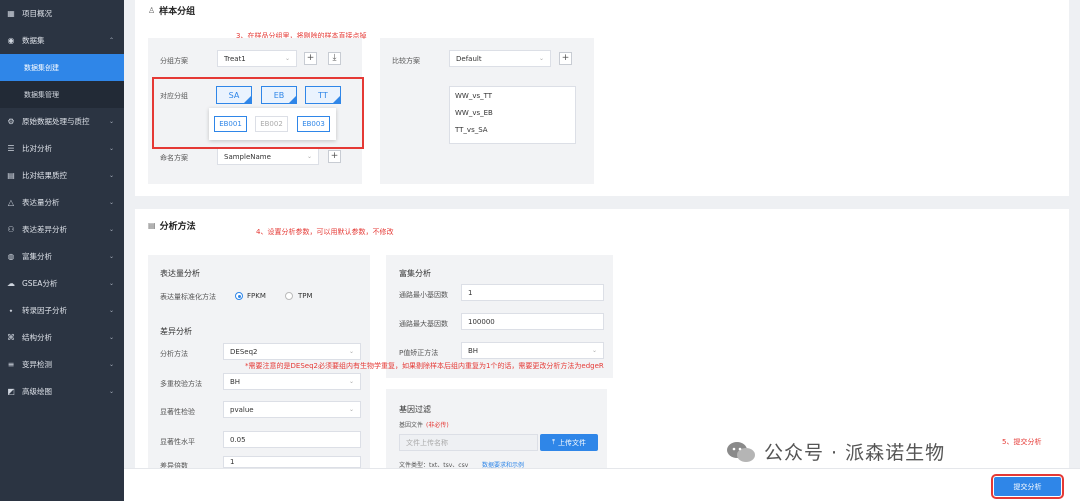 This screenshot has height=501, width=1080. Describe the element at coordinates (62, 67) in the screenshot. I see `sidebar-item-dataset-create: 数据集创建` at that location.